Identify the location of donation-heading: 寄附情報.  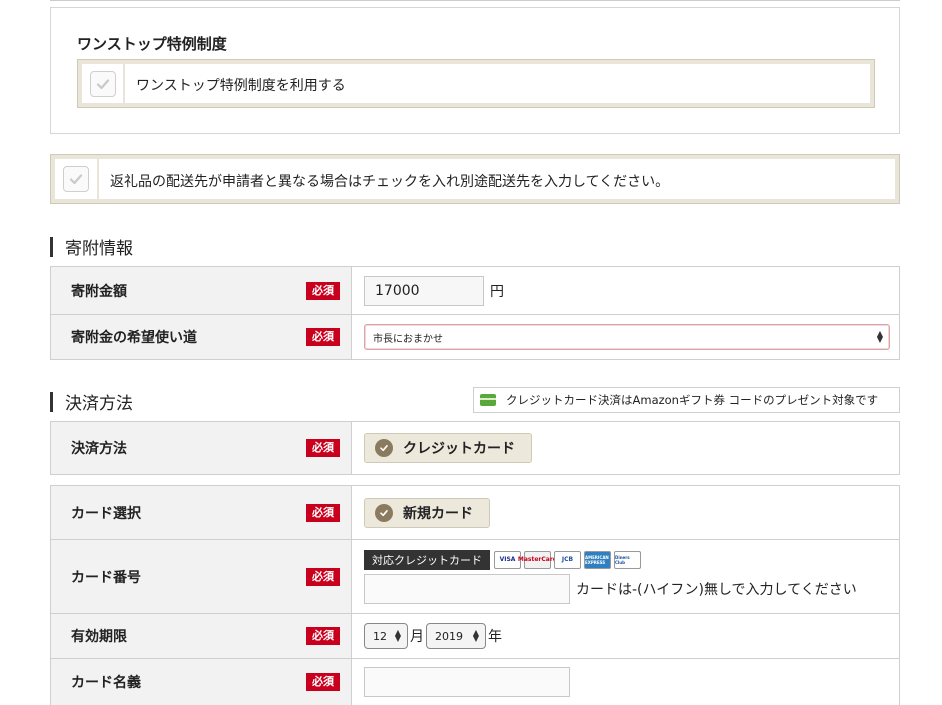
(91, 246).